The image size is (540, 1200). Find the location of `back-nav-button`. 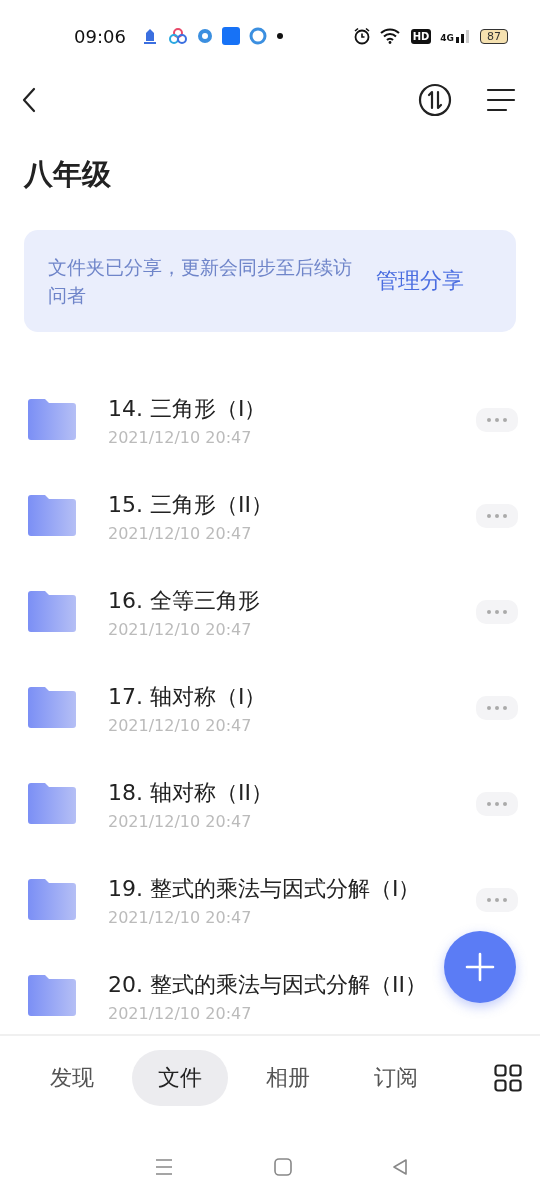

back-nav-button is located at coordinates (400, 1167).